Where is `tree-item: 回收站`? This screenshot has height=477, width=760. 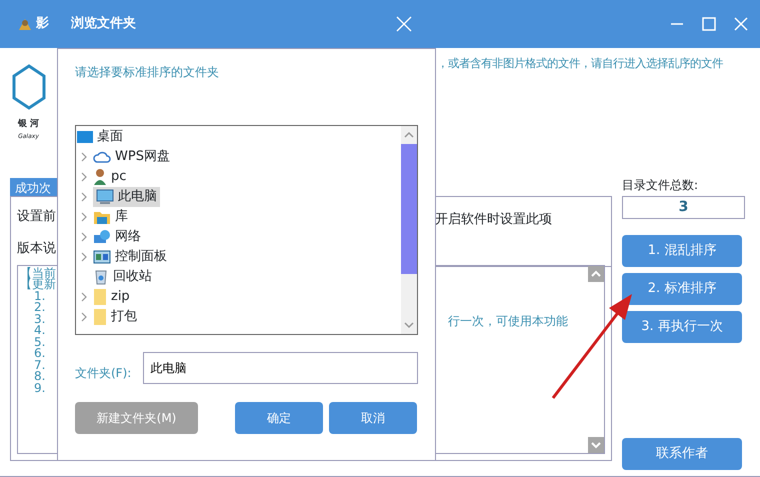
tree-item: 回收站 is located at coordinates (132, 277).